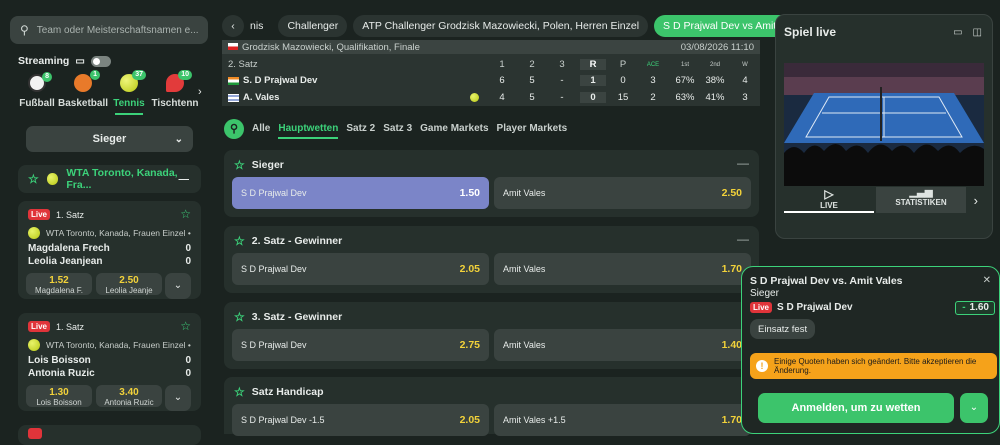 This screenshot has width=1000, height=445. Describe the element at coordinates (474, 97) in the screenshot. I see `serving-icon` at that location.